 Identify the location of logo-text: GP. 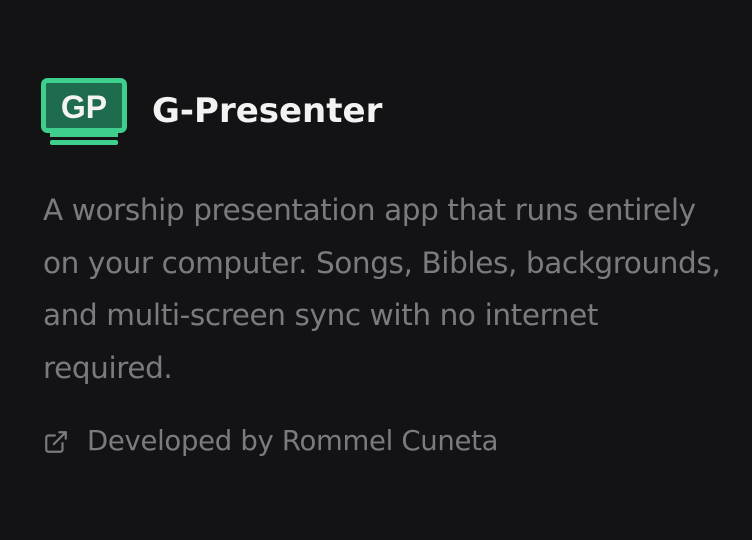
(84, 107).